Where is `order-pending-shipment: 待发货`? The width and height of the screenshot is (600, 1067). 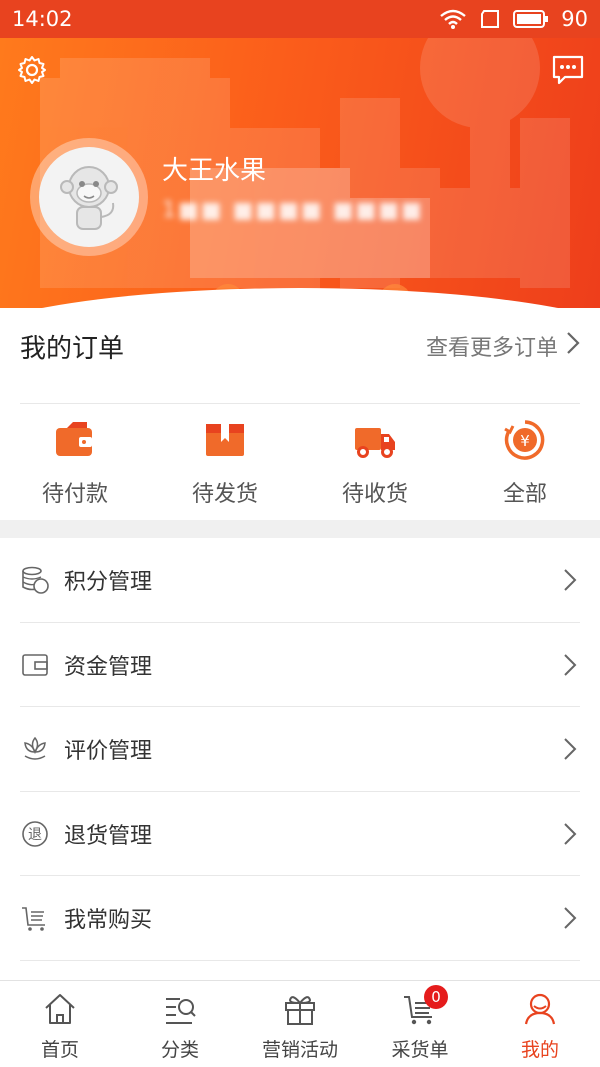 order-pending-shipment: 待发货 is located at coordinates (225, 465).